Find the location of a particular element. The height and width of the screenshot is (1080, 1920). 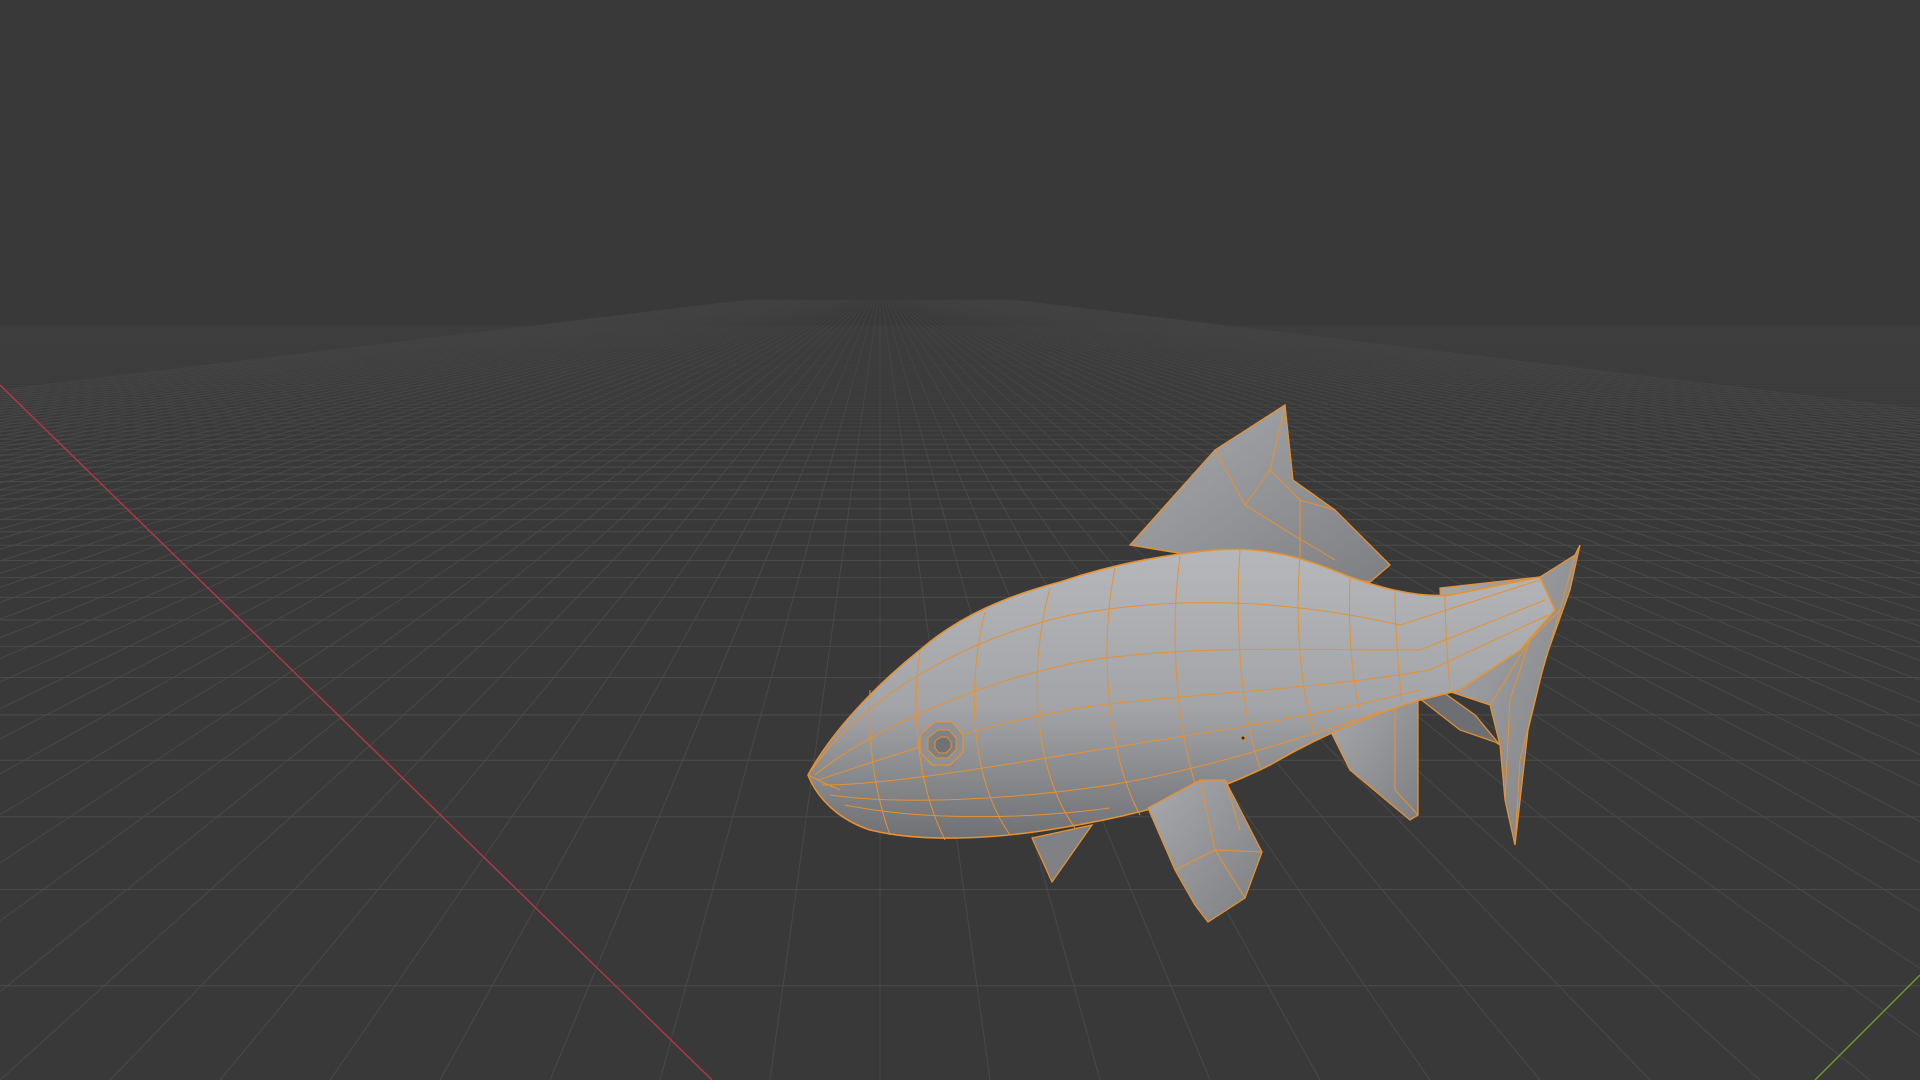

selected-vertex is located at coordinates (1243, 738).